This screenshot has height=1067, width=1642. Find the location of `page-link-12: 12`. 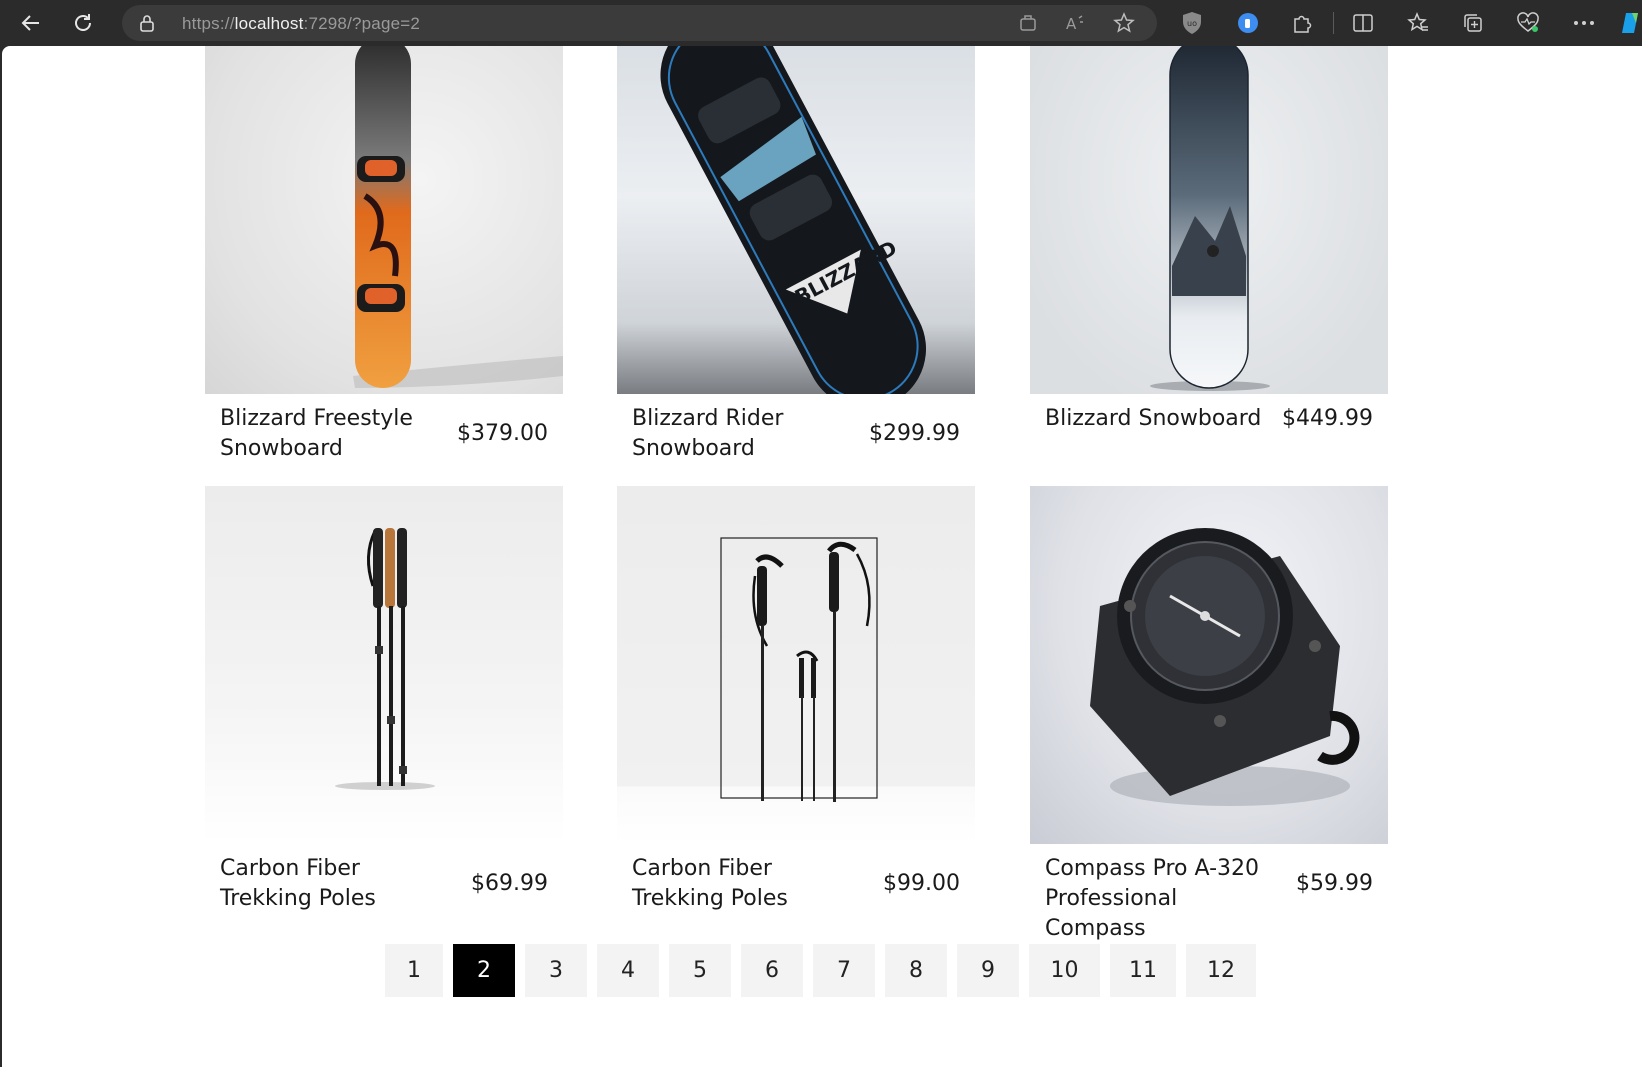

page-link-12: 12 is located at coordinates (1221, 970).